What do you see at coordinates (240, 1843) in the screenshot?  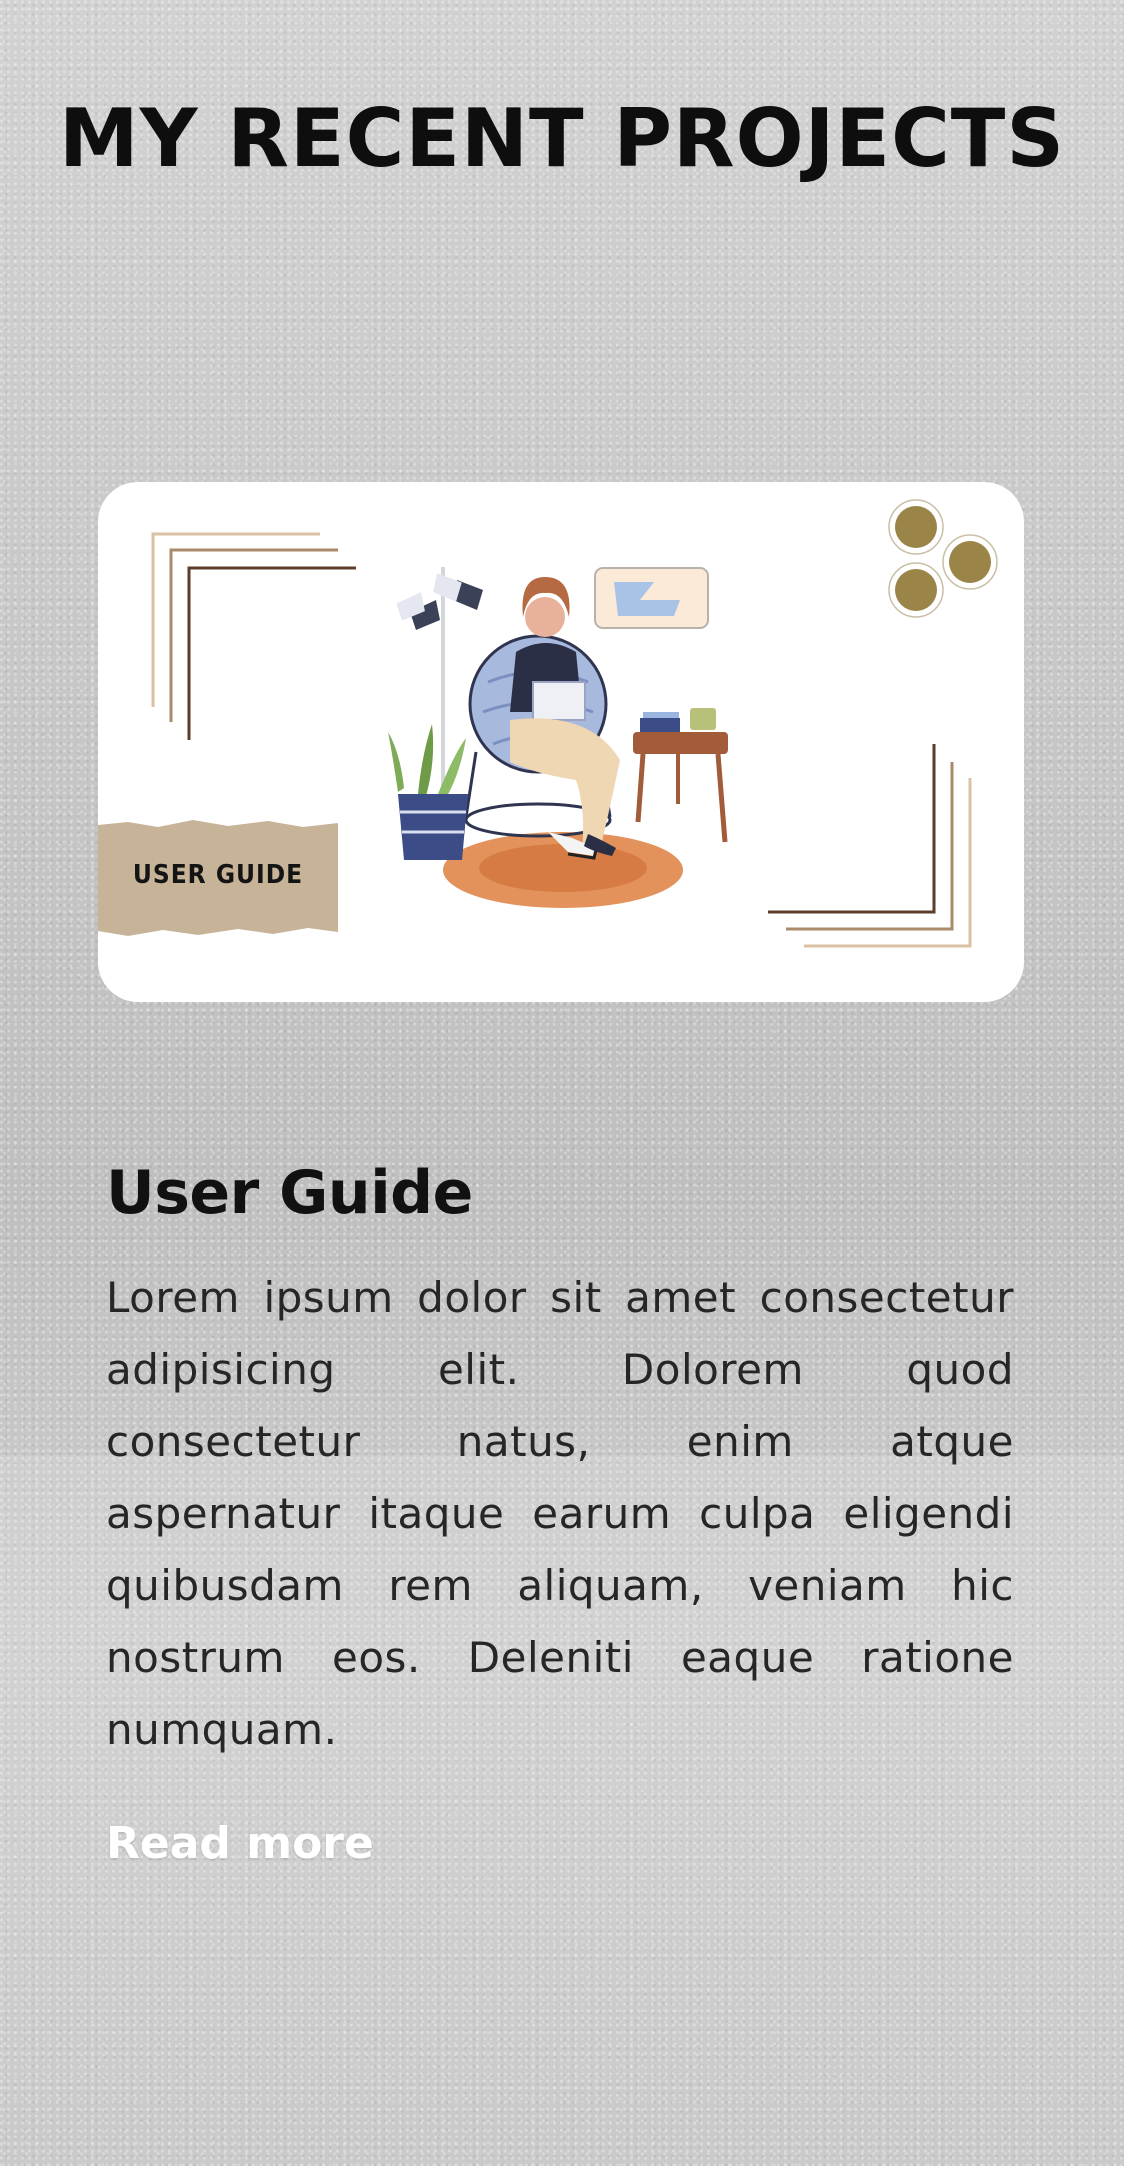 I see `read-more-link: Read more` at bounding box center [240, 1843].